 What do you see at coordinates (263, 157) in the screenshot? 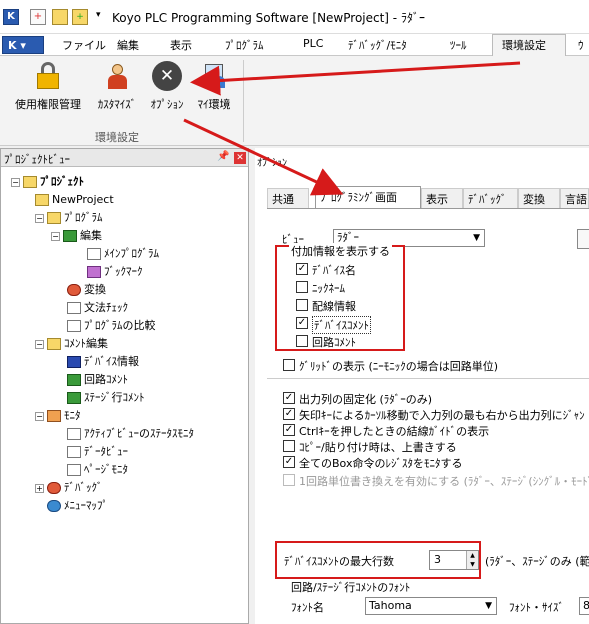
I see `arrow-to-programming-tab` at bounding box center [263, 157].